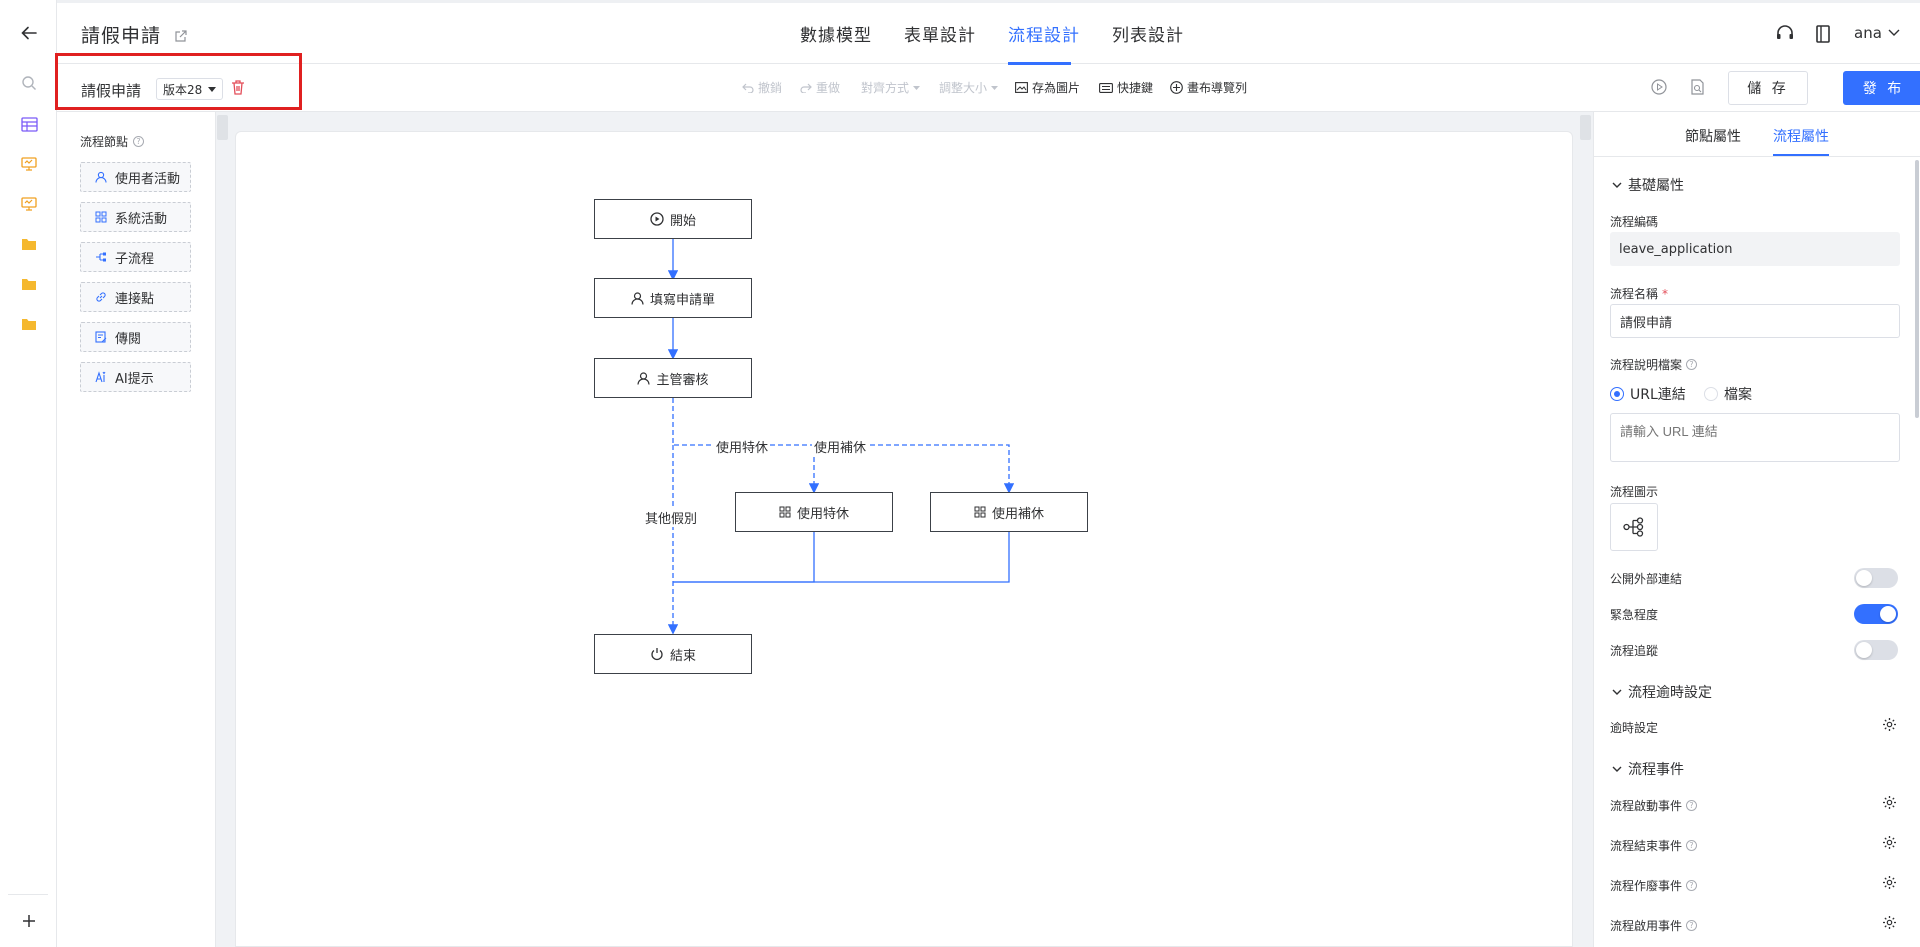 The image size is (1920, 947). Describe the element at coordinates (29, 33) in the screenshot. I see `back-arrow-icon` at that location.